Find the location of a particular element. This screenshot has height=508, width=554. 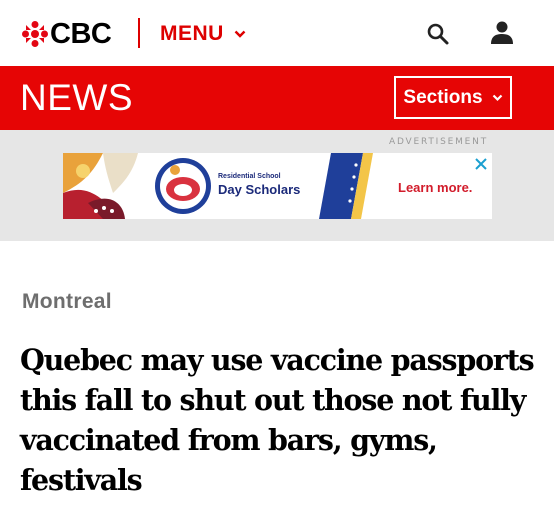

close-icon is located at coordinates (481, 164).